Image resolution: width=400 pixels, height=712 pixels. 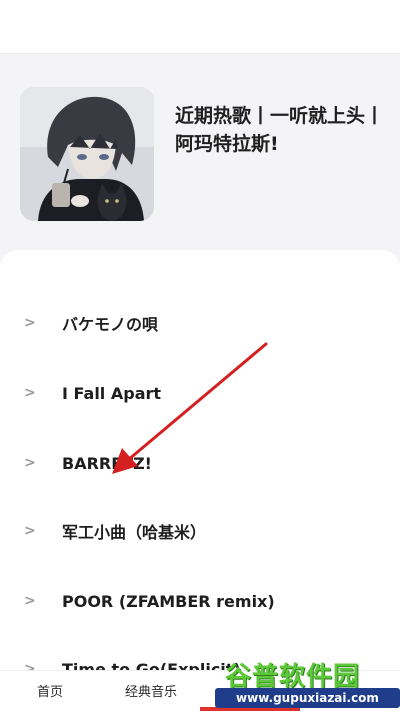 What do you see at coordinates (168, 601) in the screenshot?
I see `song-title: POOR (ZFAMBER remix)` at bounding box center [168, 601].